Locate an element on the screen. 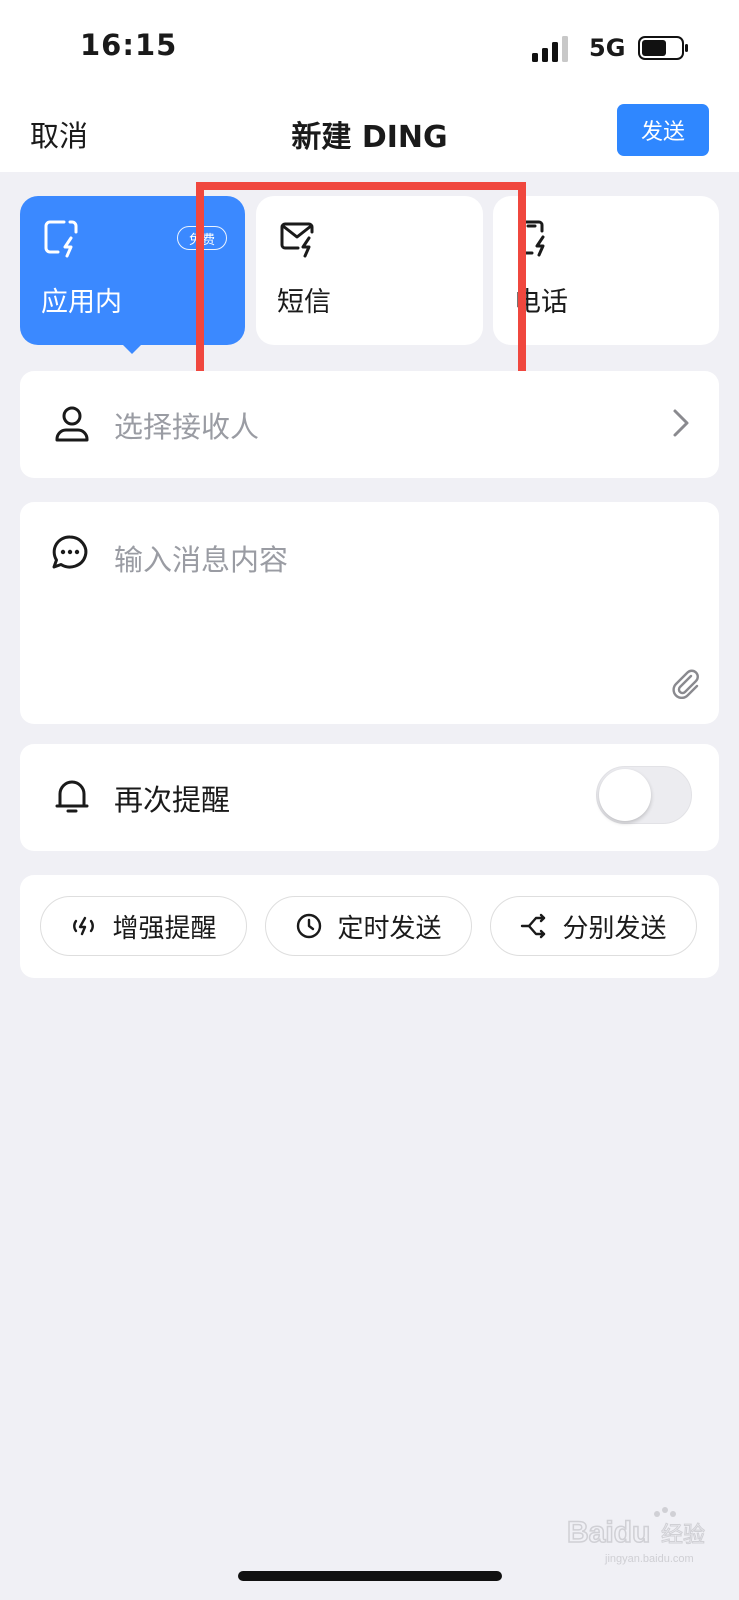 This screenshot has width=739, height=1600. in-app-ding-icon is located at coordinates (61, 239).